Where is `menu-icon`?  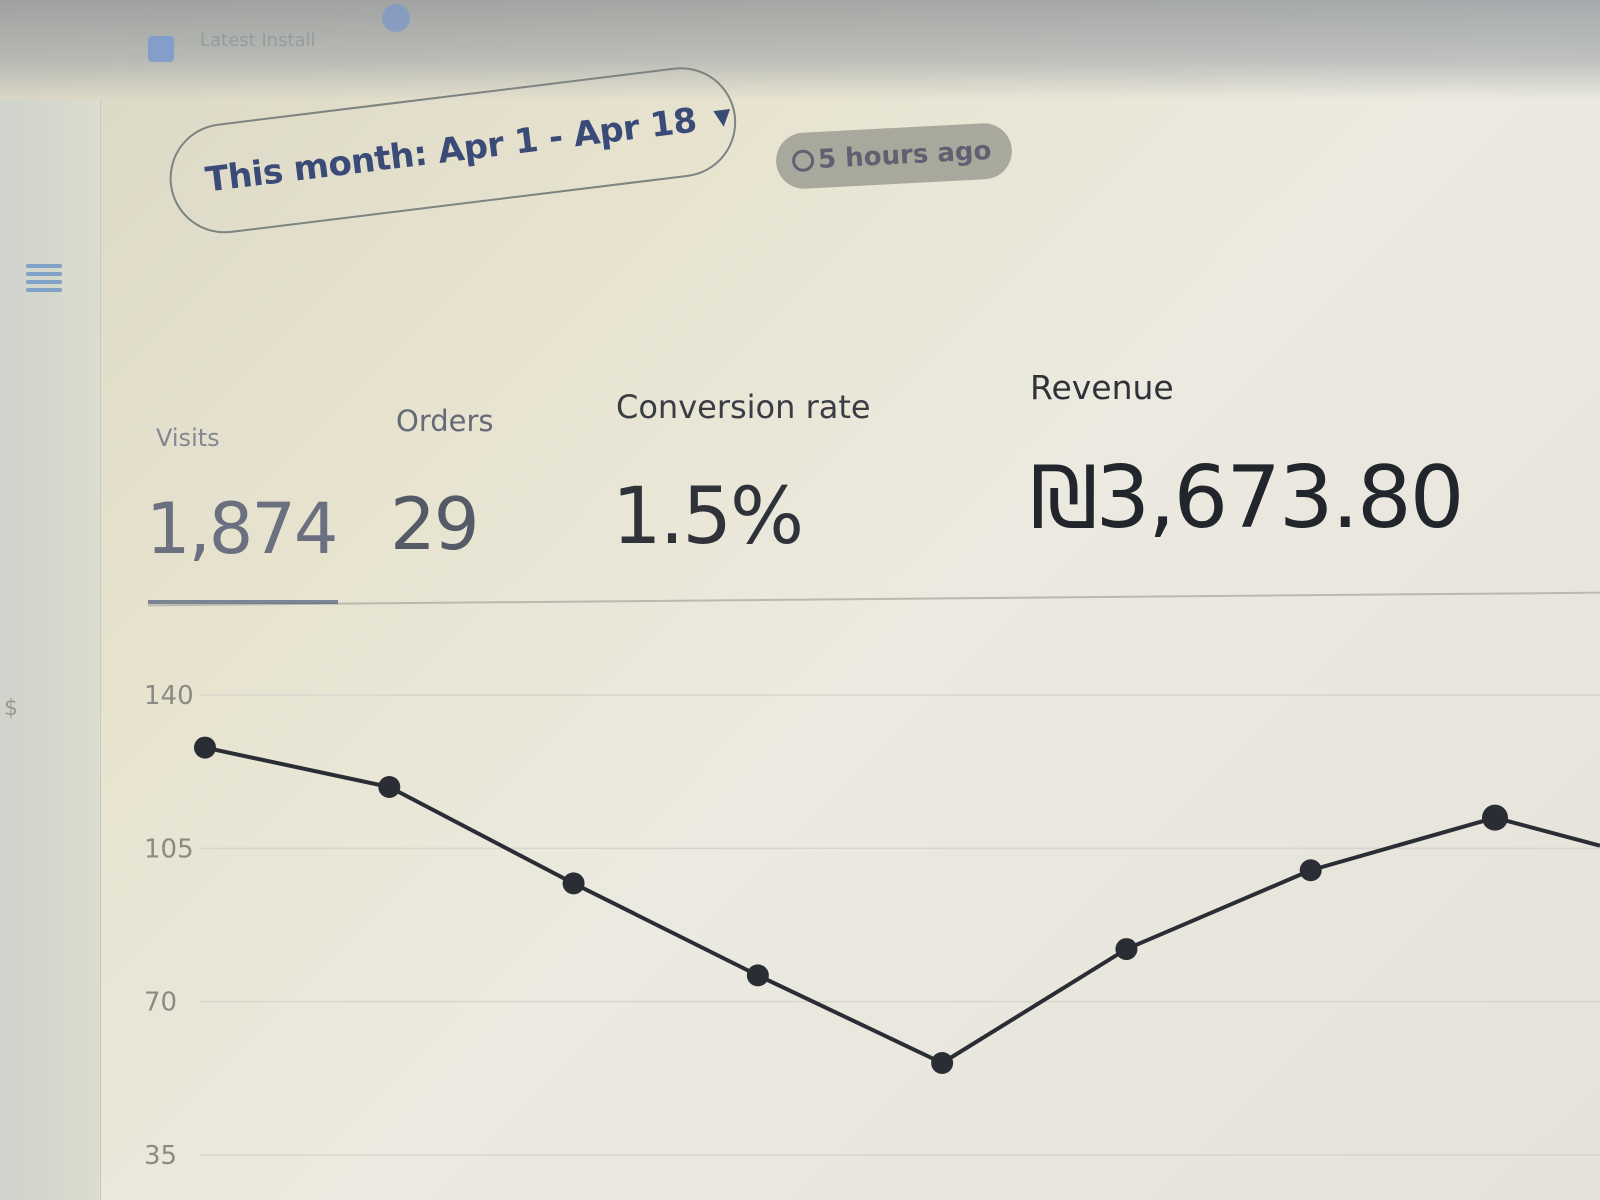
menu-icon is located at coordinates (44, 278).